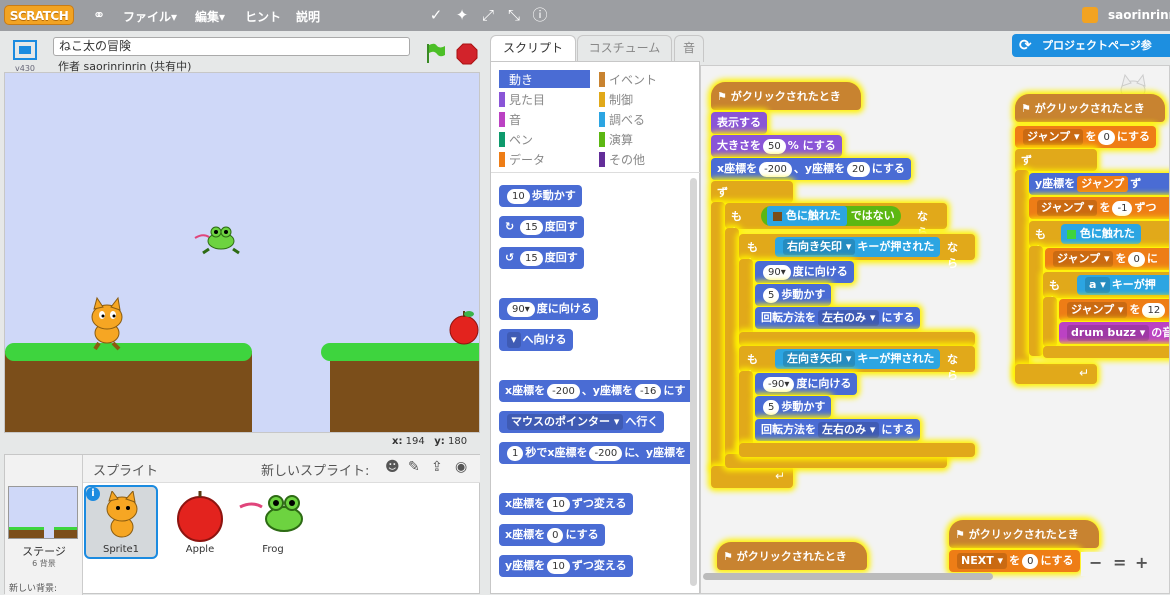 The image size is (1170, 595). What do you see at coordinates (488, 15) in the screenshot?
I see `grow-icon: ⤢` at bounding box center [488, 15].